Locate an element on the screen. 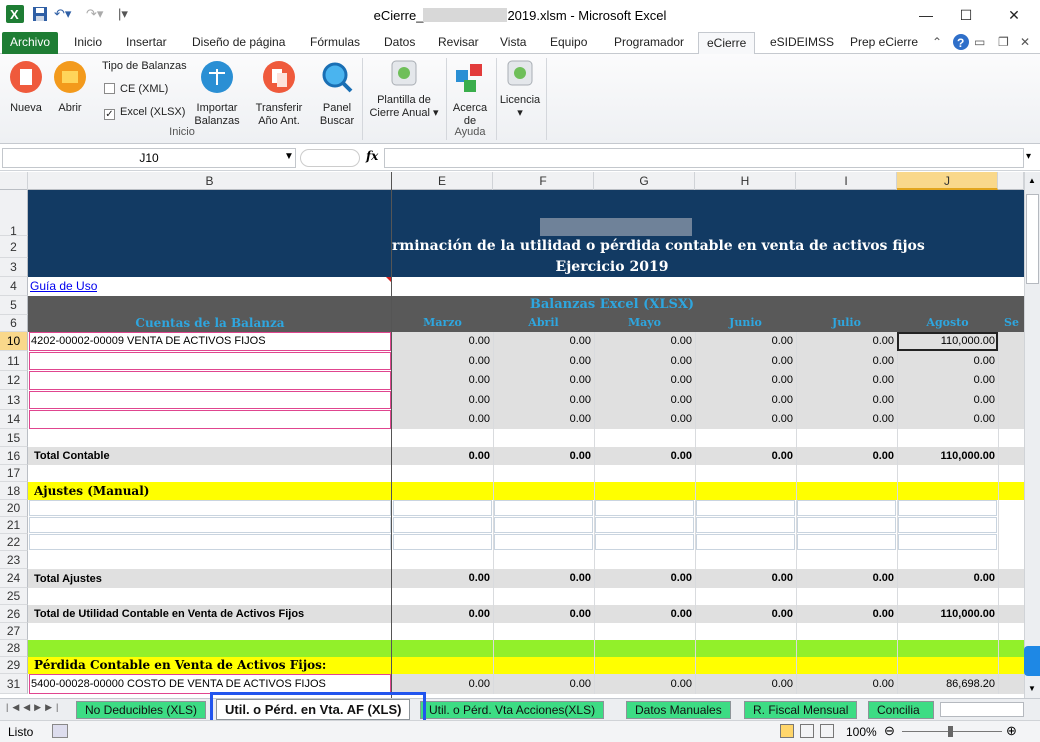 This screenshot has height=742, width=1040. ce-xml-checkbox: CE (XML) is located at coordinates (136, 89).